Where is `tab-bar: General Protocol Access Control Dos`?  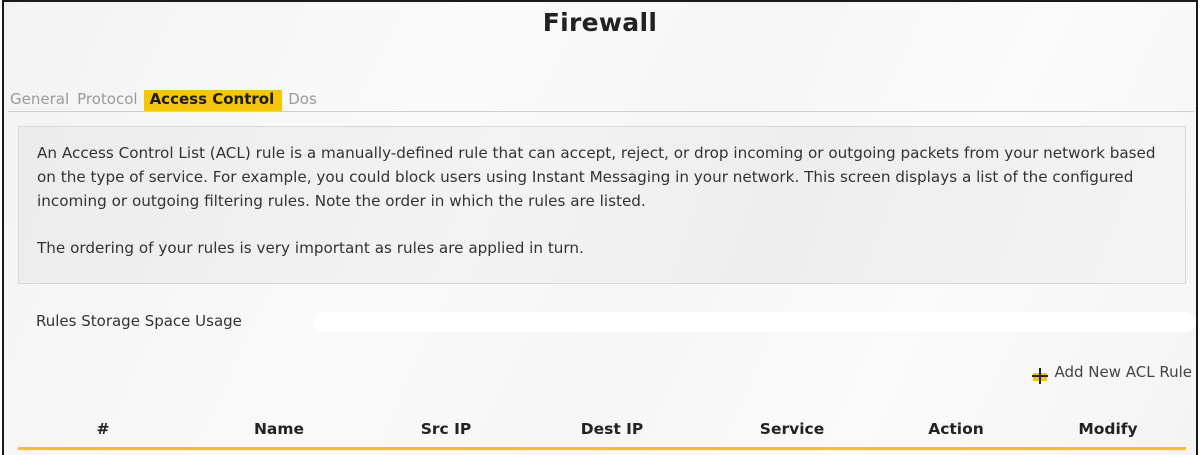 tab-bar: General Protocol Access Control Dos is located at coordinates (601, 100).